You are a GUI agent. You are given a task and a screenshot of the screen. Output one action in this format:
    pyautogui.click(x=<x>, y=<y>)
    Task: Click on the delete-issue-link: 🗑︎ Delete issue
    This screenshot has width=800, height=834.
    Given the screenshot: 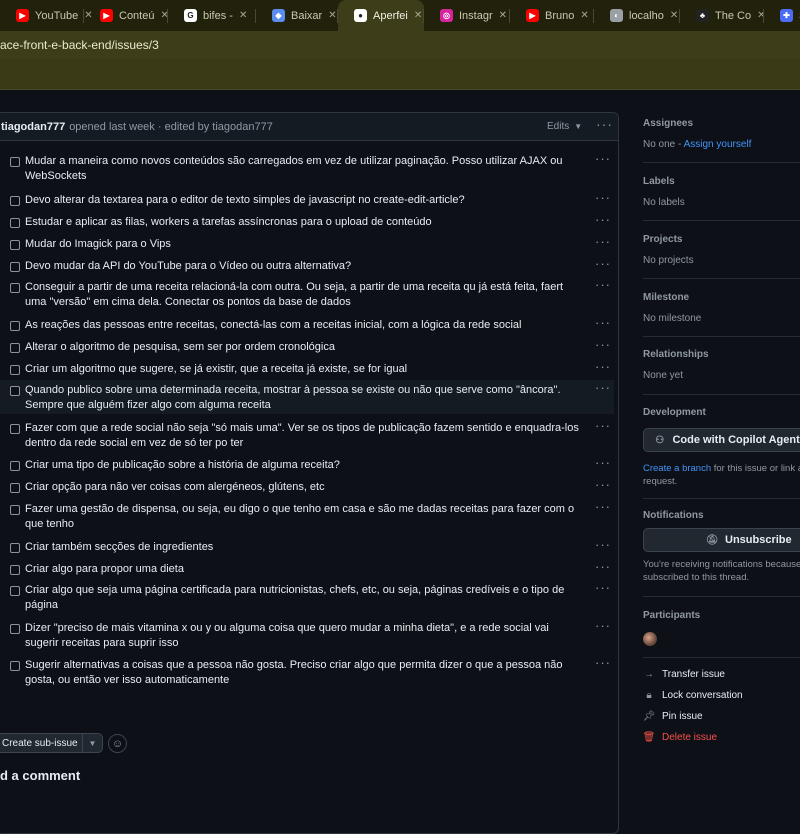 What is the action you would take?
    pyautogui.click(x=680, y=737)
    